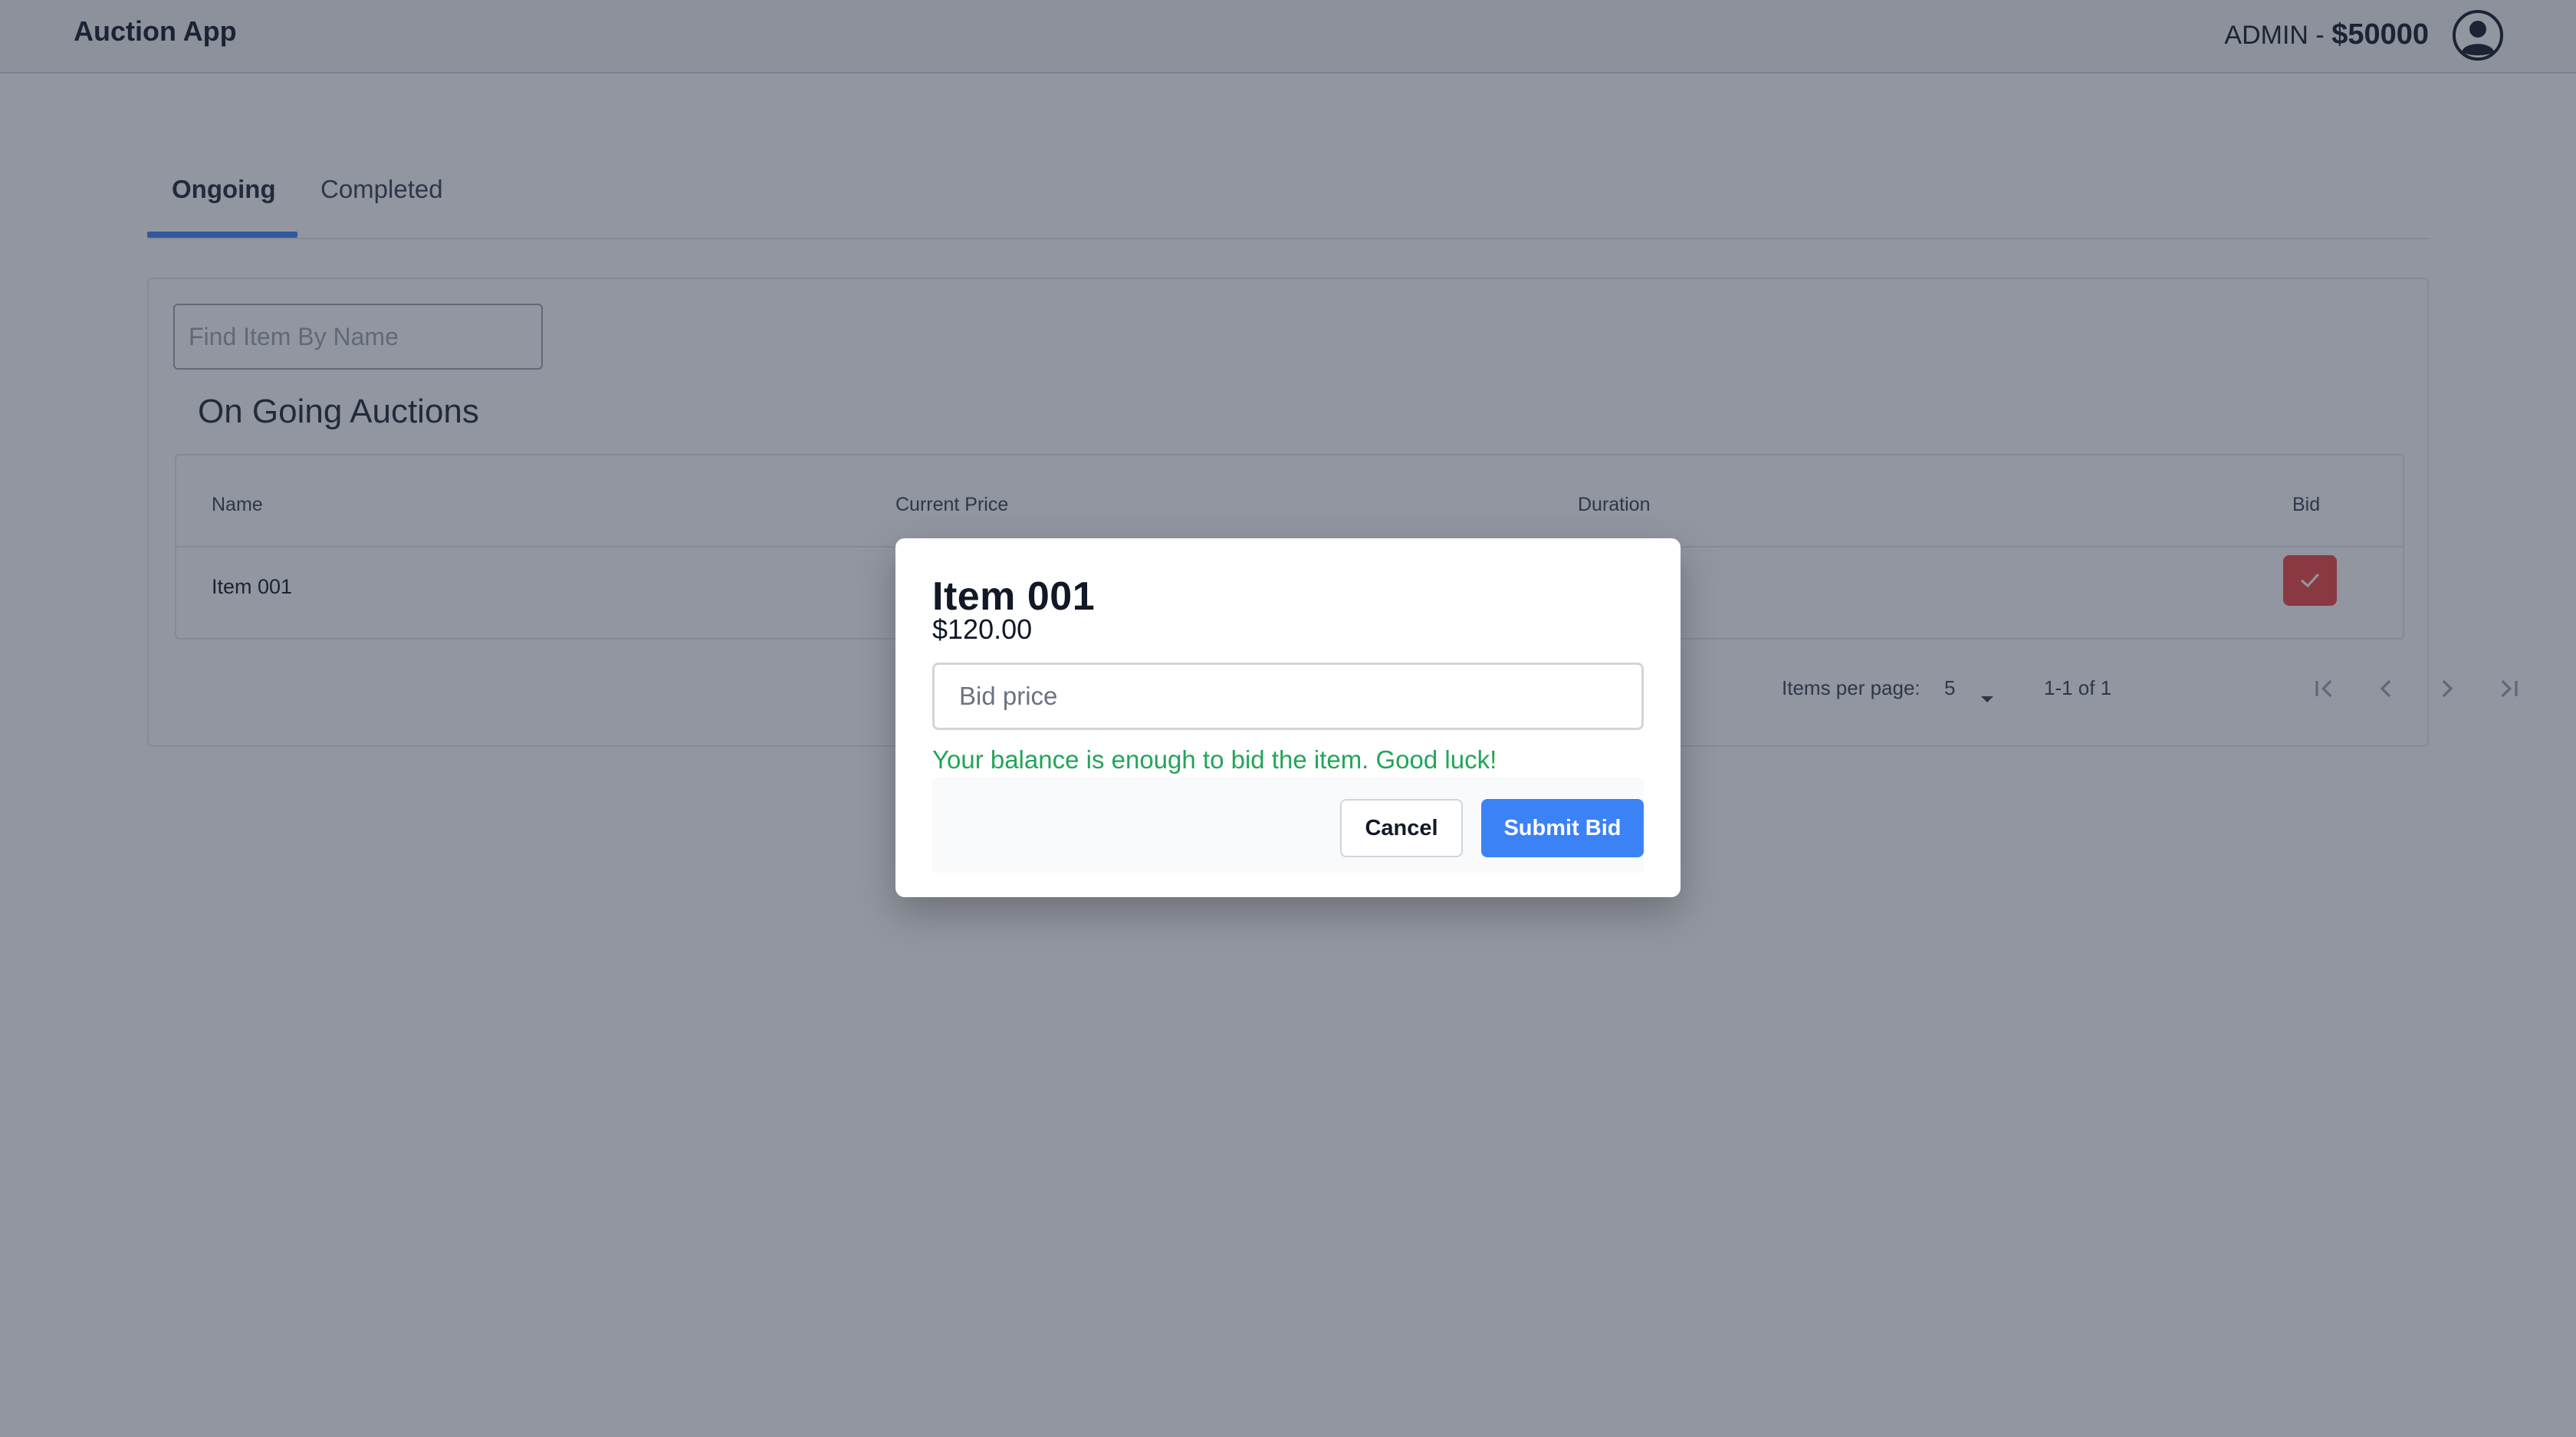 This screenshot has width=2576, height=1437. What do you see at coordinates (982, 629) in the screenshot?
I see `dialog-item-price: $120.00` at bounding box center [982, 629].